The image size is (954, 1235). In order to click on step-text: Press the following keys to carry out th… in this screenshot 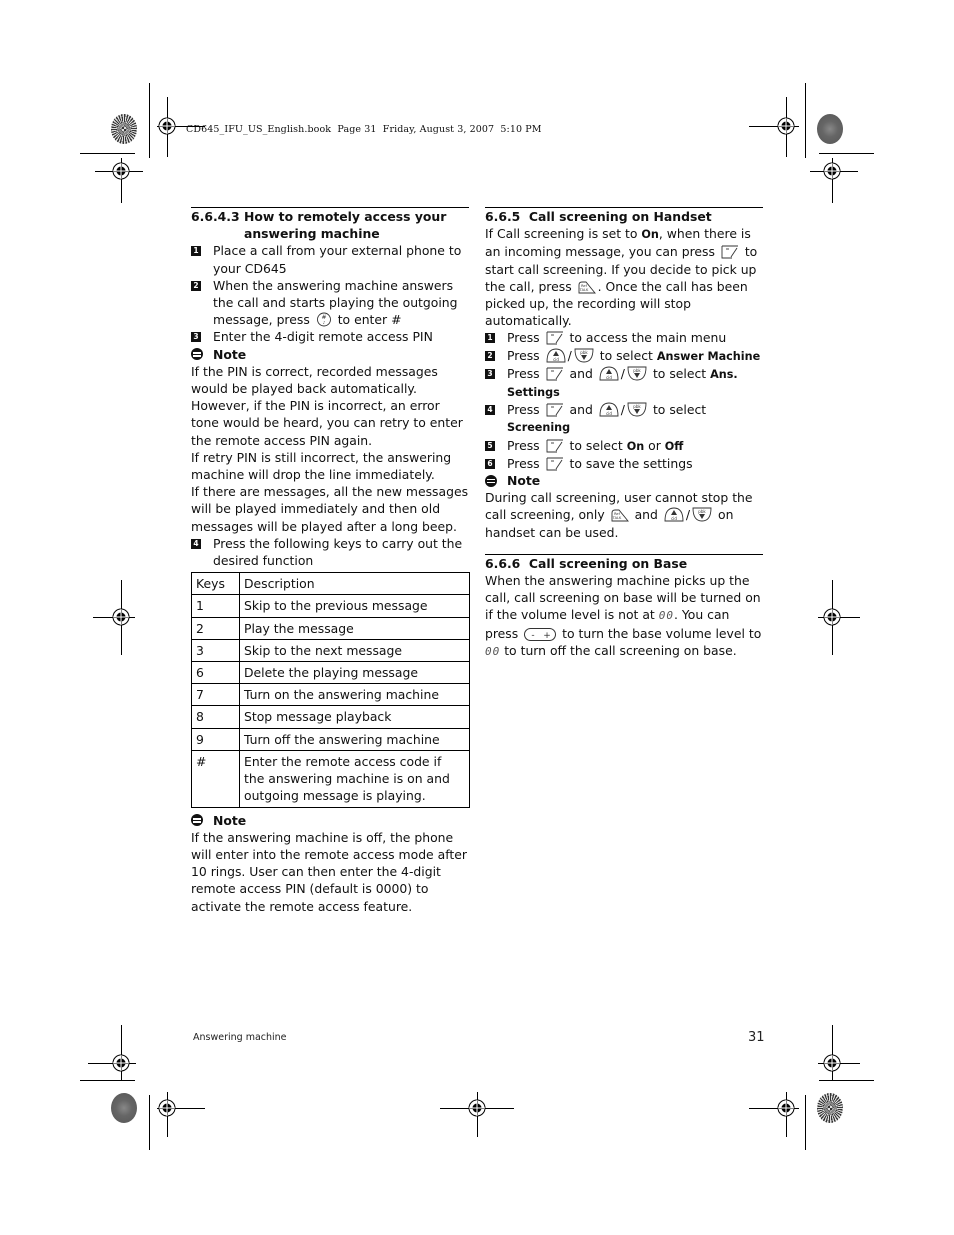, I will do `click(338, 552)`.